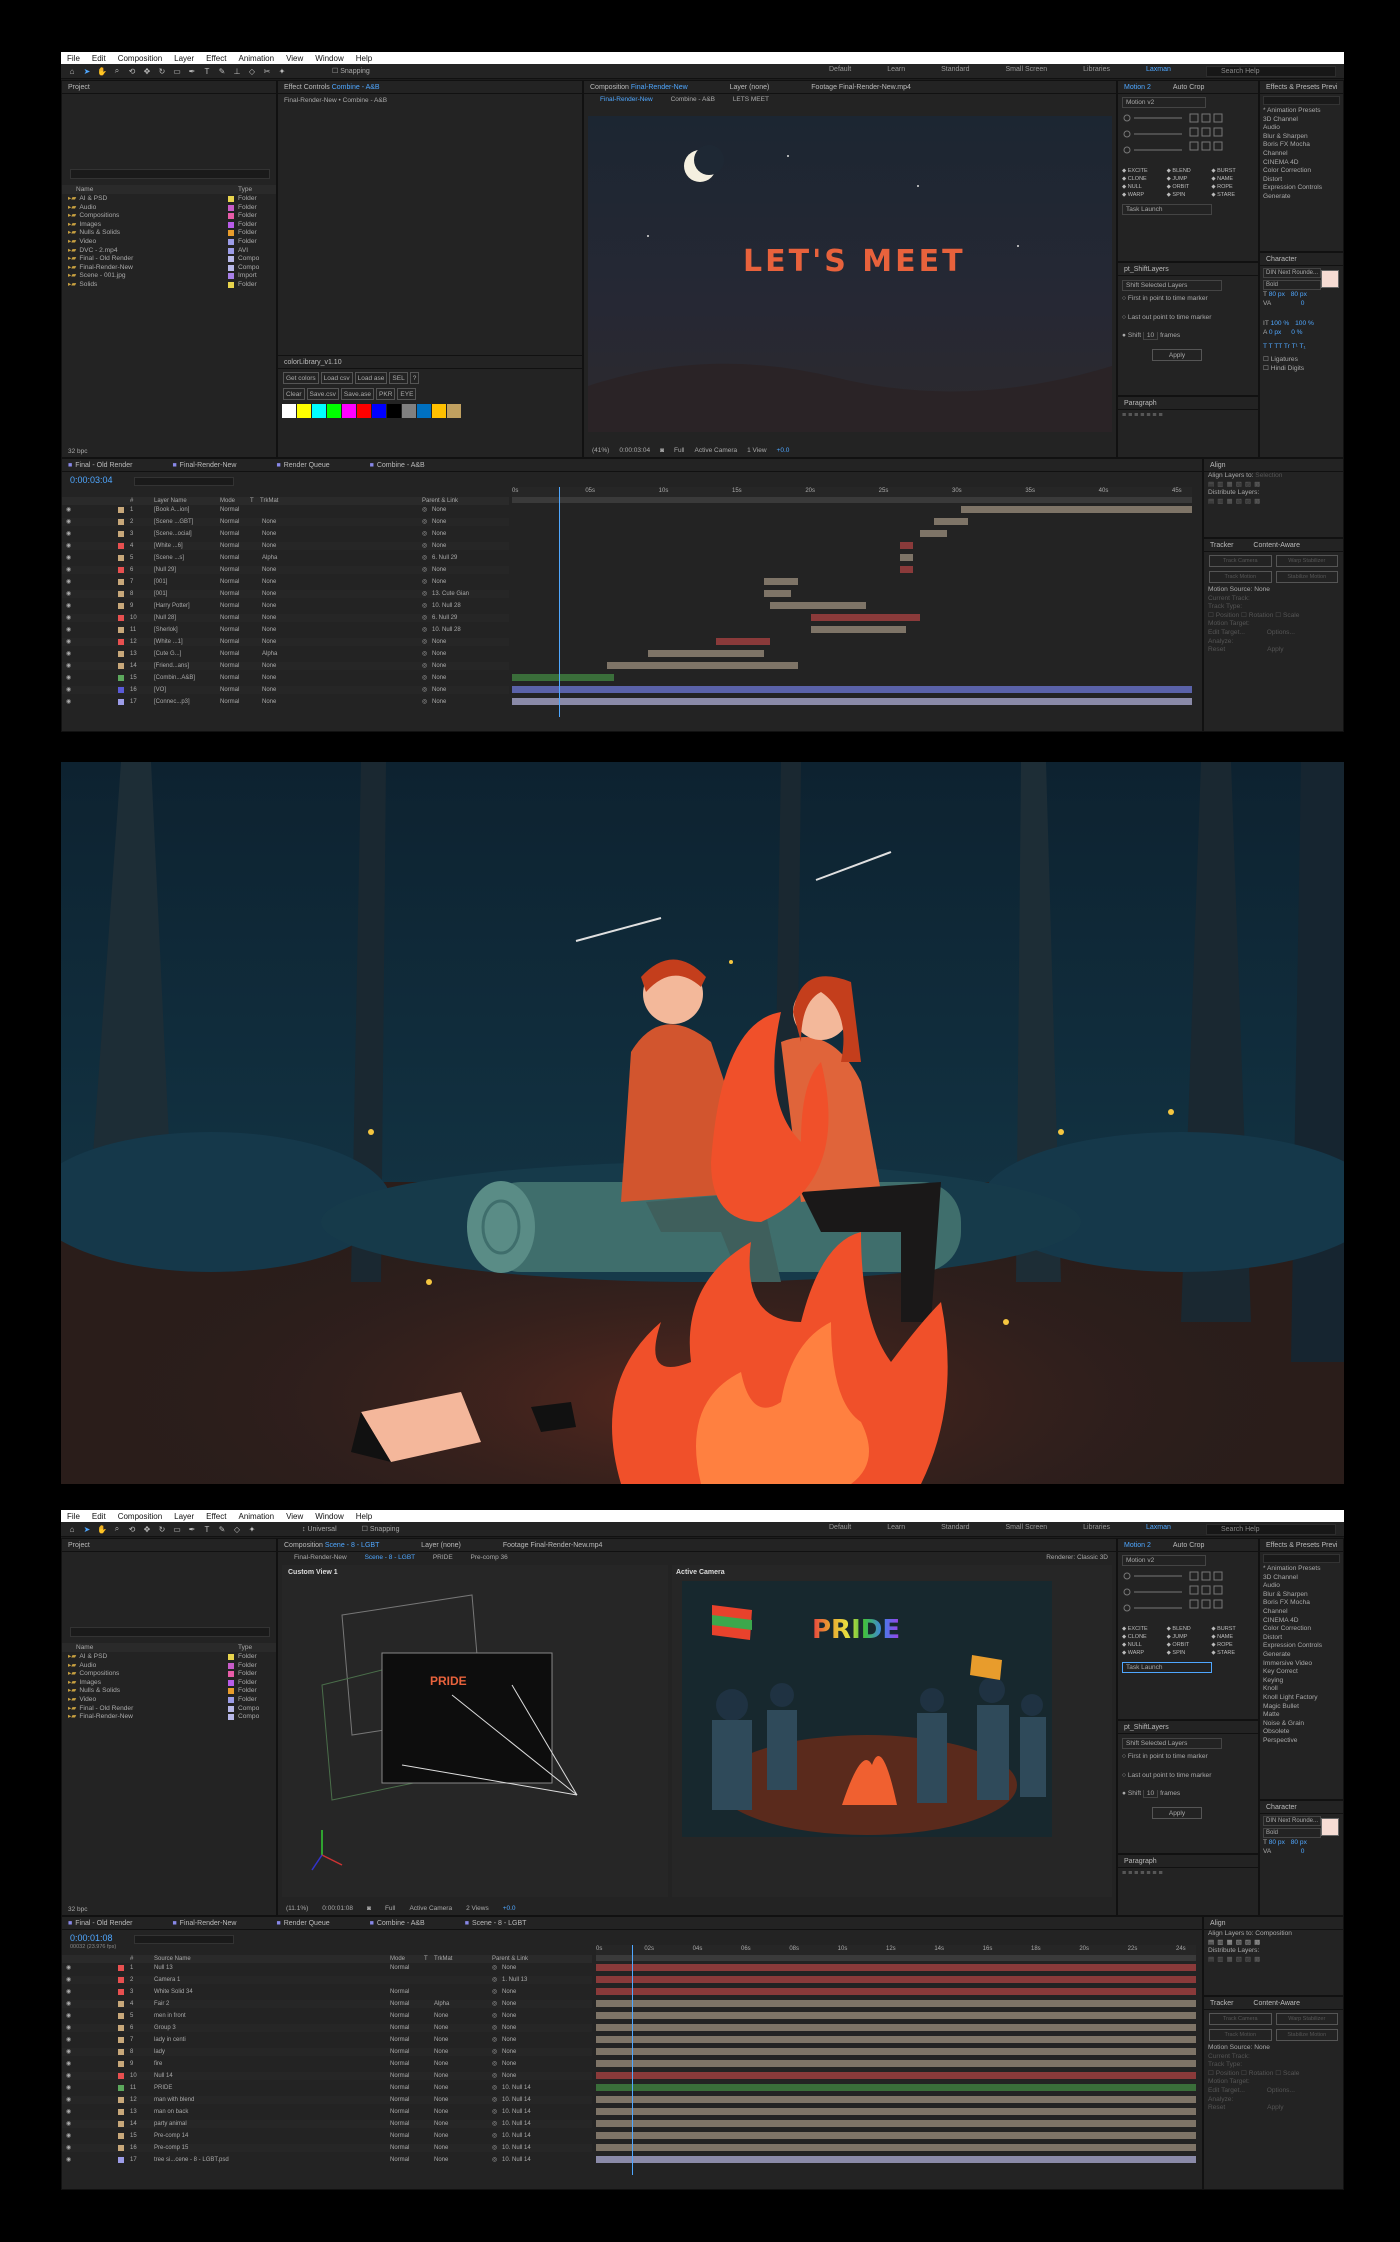  Describe the element at coordinates (72, 71) in the screenshot. I see `home-icon: ⌂` at that location.